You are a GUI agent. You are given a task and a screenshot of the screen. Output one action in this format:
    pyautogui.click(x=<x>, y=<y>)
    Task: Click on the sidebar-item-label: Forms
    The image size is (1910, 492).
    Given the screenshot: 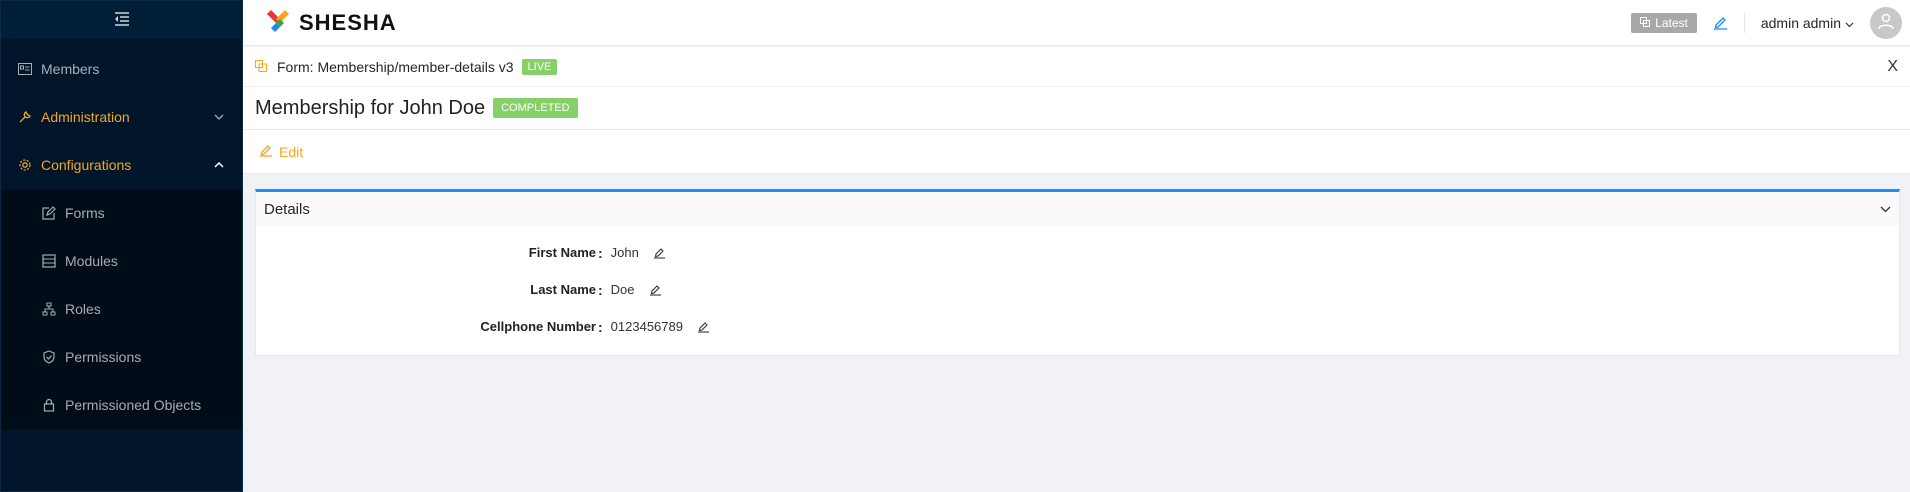 What is the action you would take?
    pyautogui.click(x=85, y=213)
    